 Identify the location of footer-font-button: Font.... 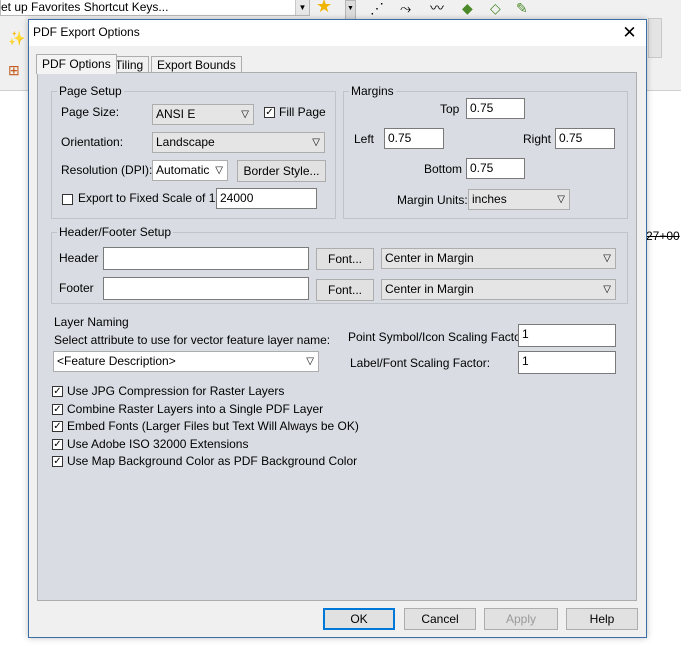
(345, 290).